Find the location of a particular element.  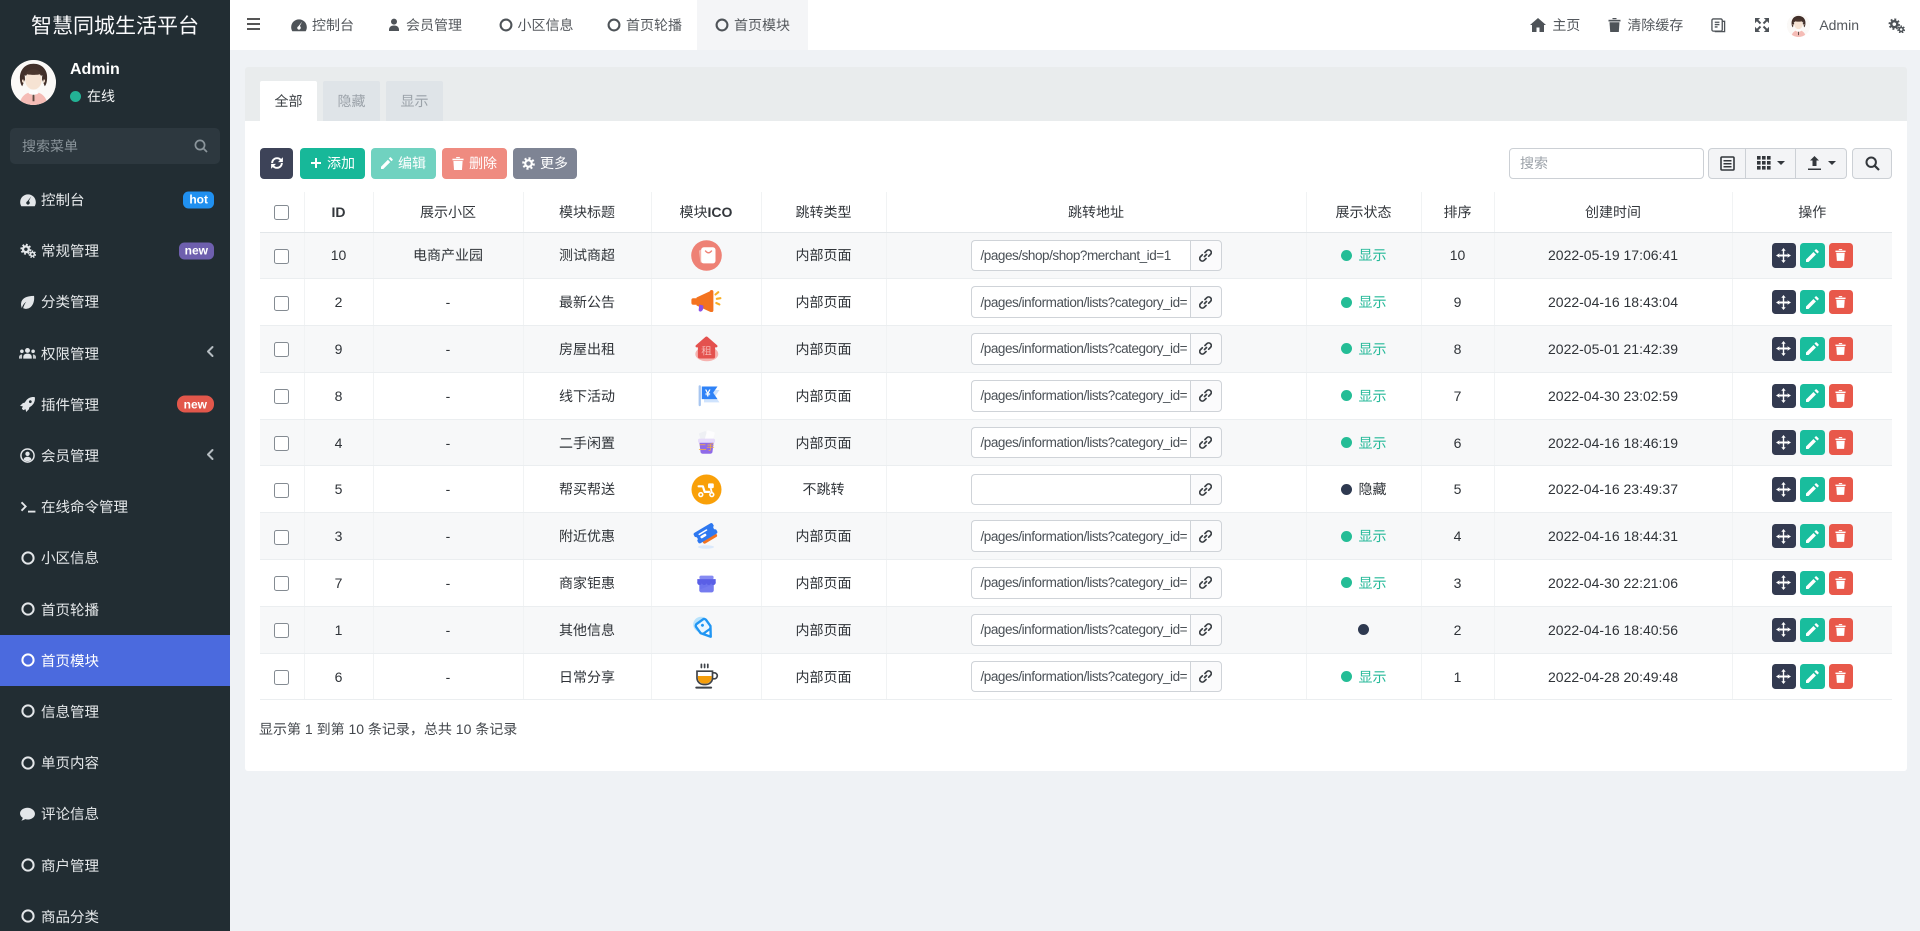

svg-text: 租 is located at coordinates (706, 351).